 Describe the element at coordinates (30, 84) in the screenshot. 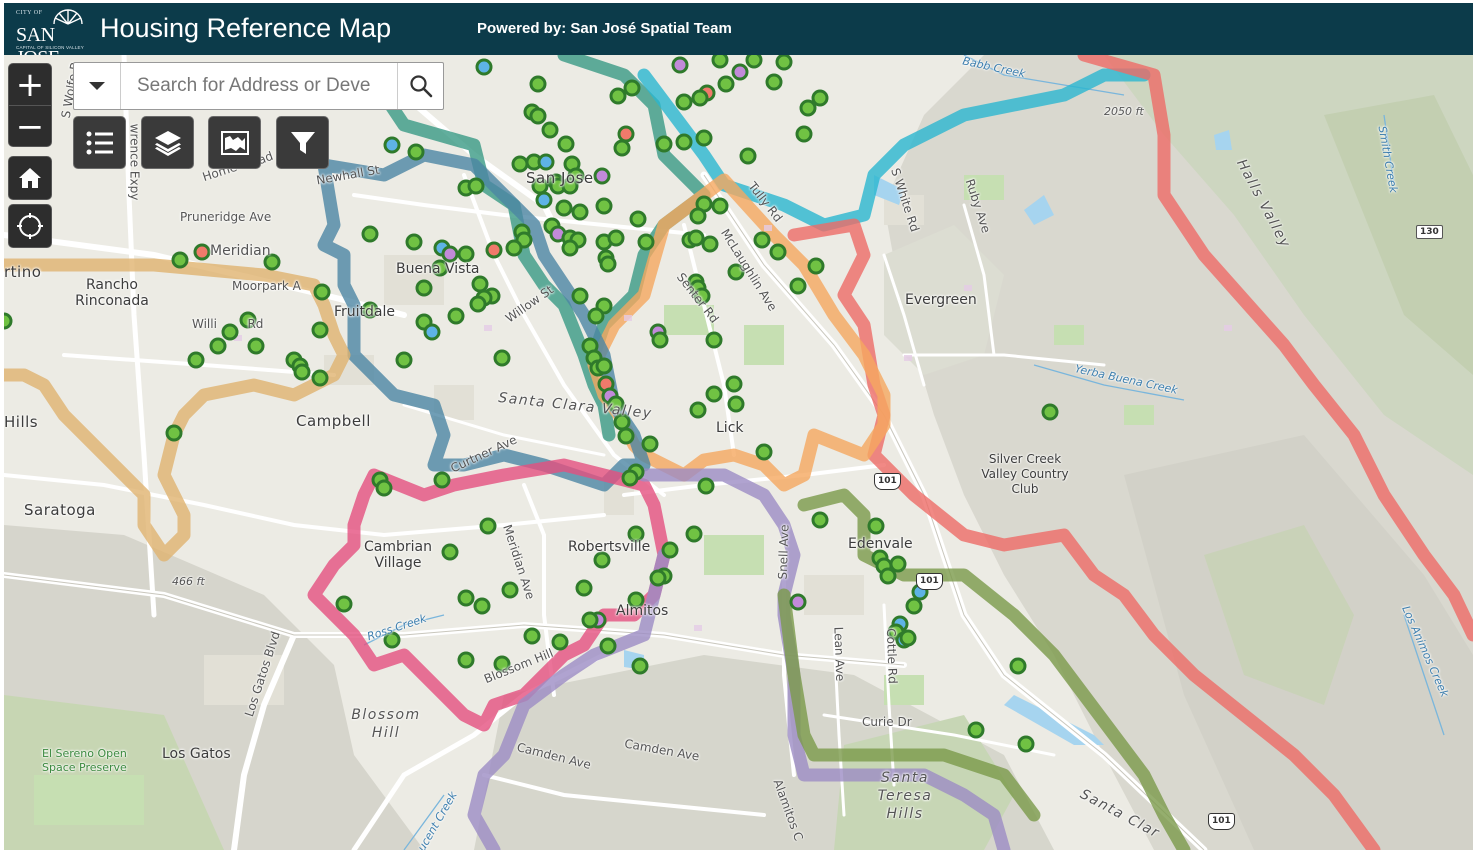

I see `zoom-in-button: +` at that location.